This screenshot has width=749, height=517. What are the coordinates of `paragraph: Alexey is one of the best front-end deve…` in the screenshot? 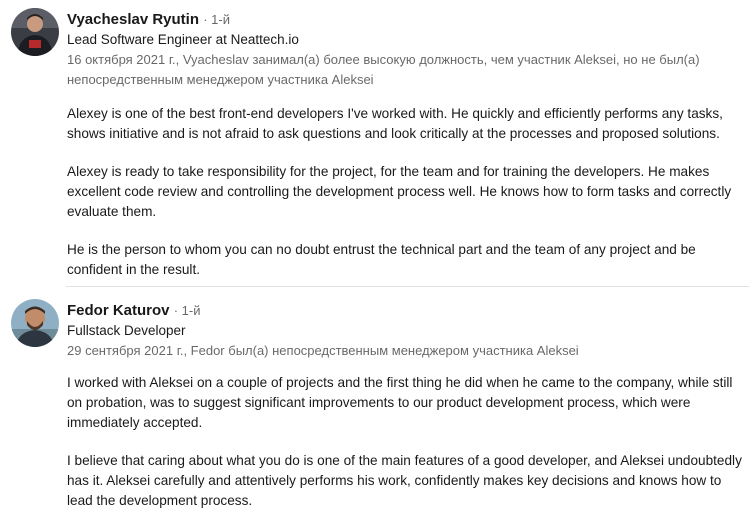 It's located at (395, 123).